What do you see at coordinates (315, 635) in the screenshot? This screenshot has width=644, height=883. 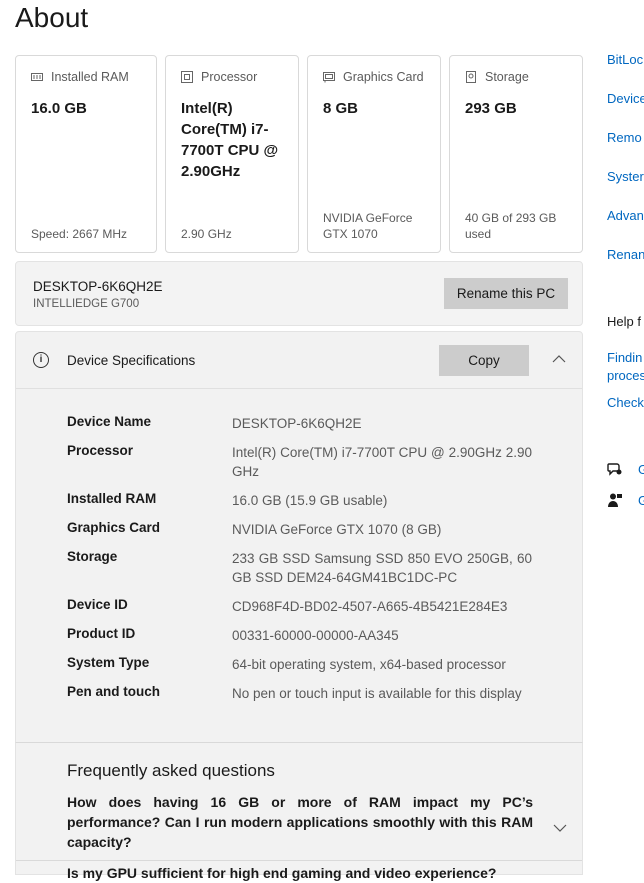 I see `spec-value: 00331-60000-00000-AA345` at bounding box center [315, 635].